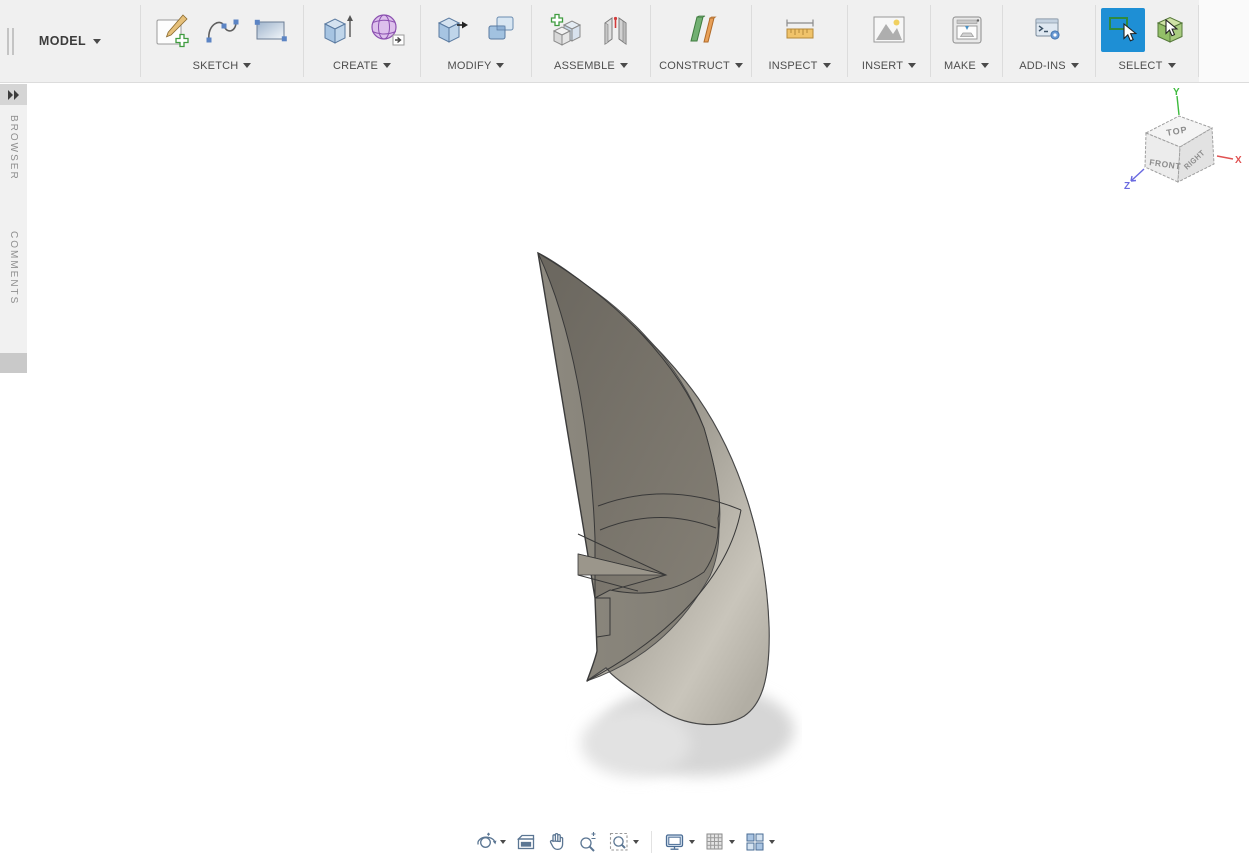 This screenshot has height=860, width=1249. What do you see at coordinates (1127, 186) in the screenshot?
I see `axis-z-label: Z` at bounding box center [1127, 186].